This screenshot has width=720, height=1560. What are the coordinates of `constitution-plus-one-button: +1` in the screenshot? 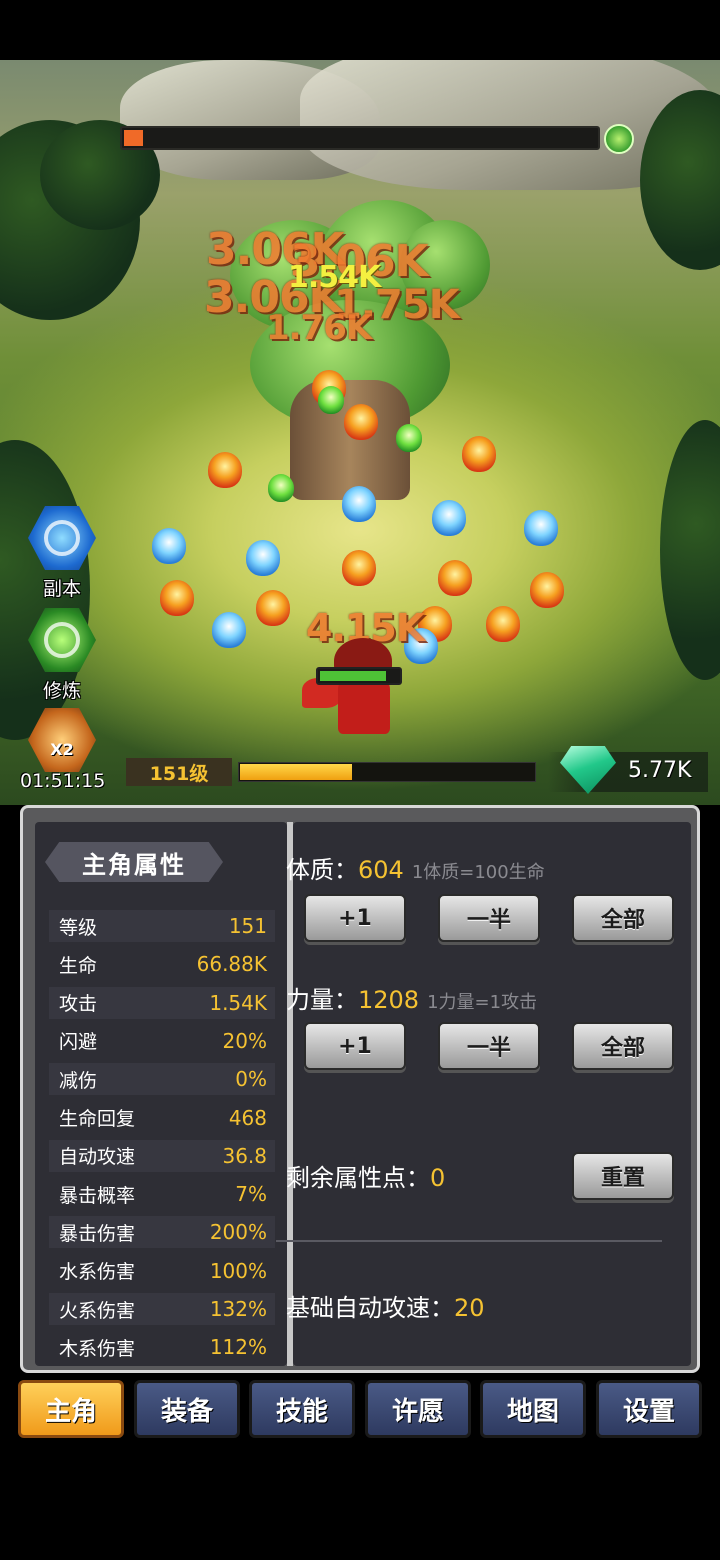 It's located at (355, 918).